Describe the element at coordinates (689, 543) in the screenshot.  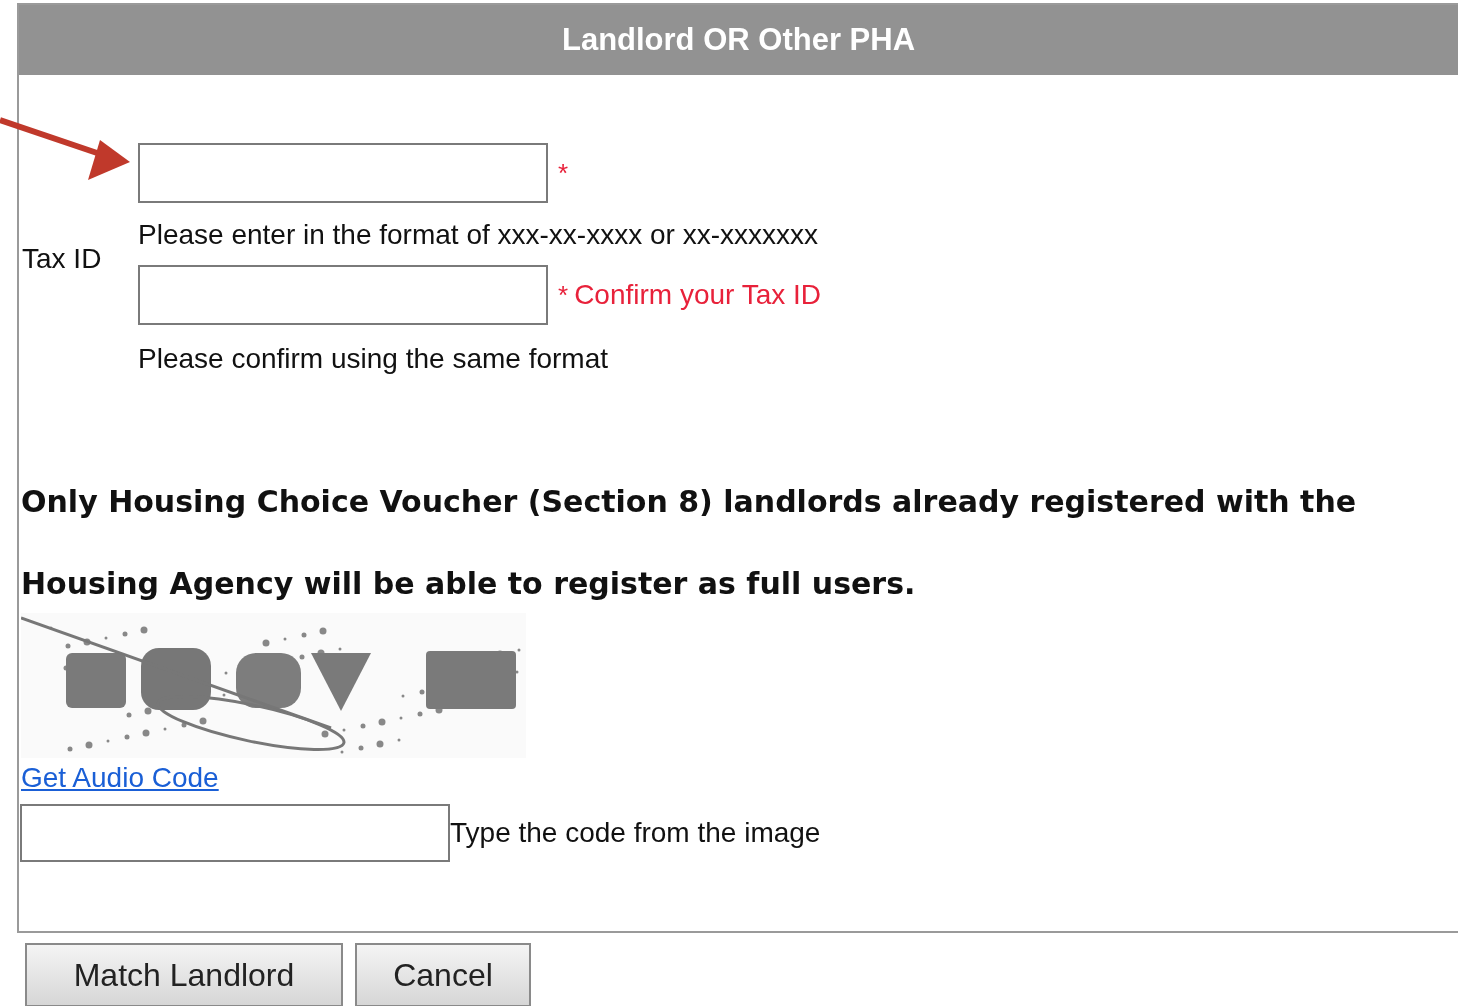
I see `notice-text: Only Housing Choice Voucher (Section 8) landlords already registered with the Housing Agency will be able to register as full users.` at that location.